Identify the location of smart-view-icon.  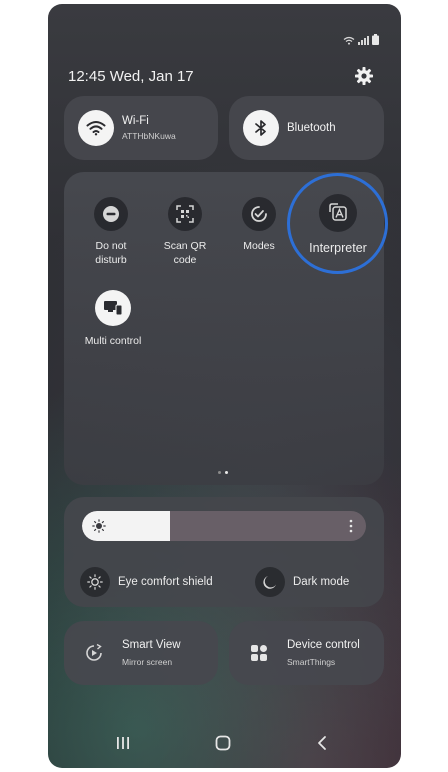
(94, 652).